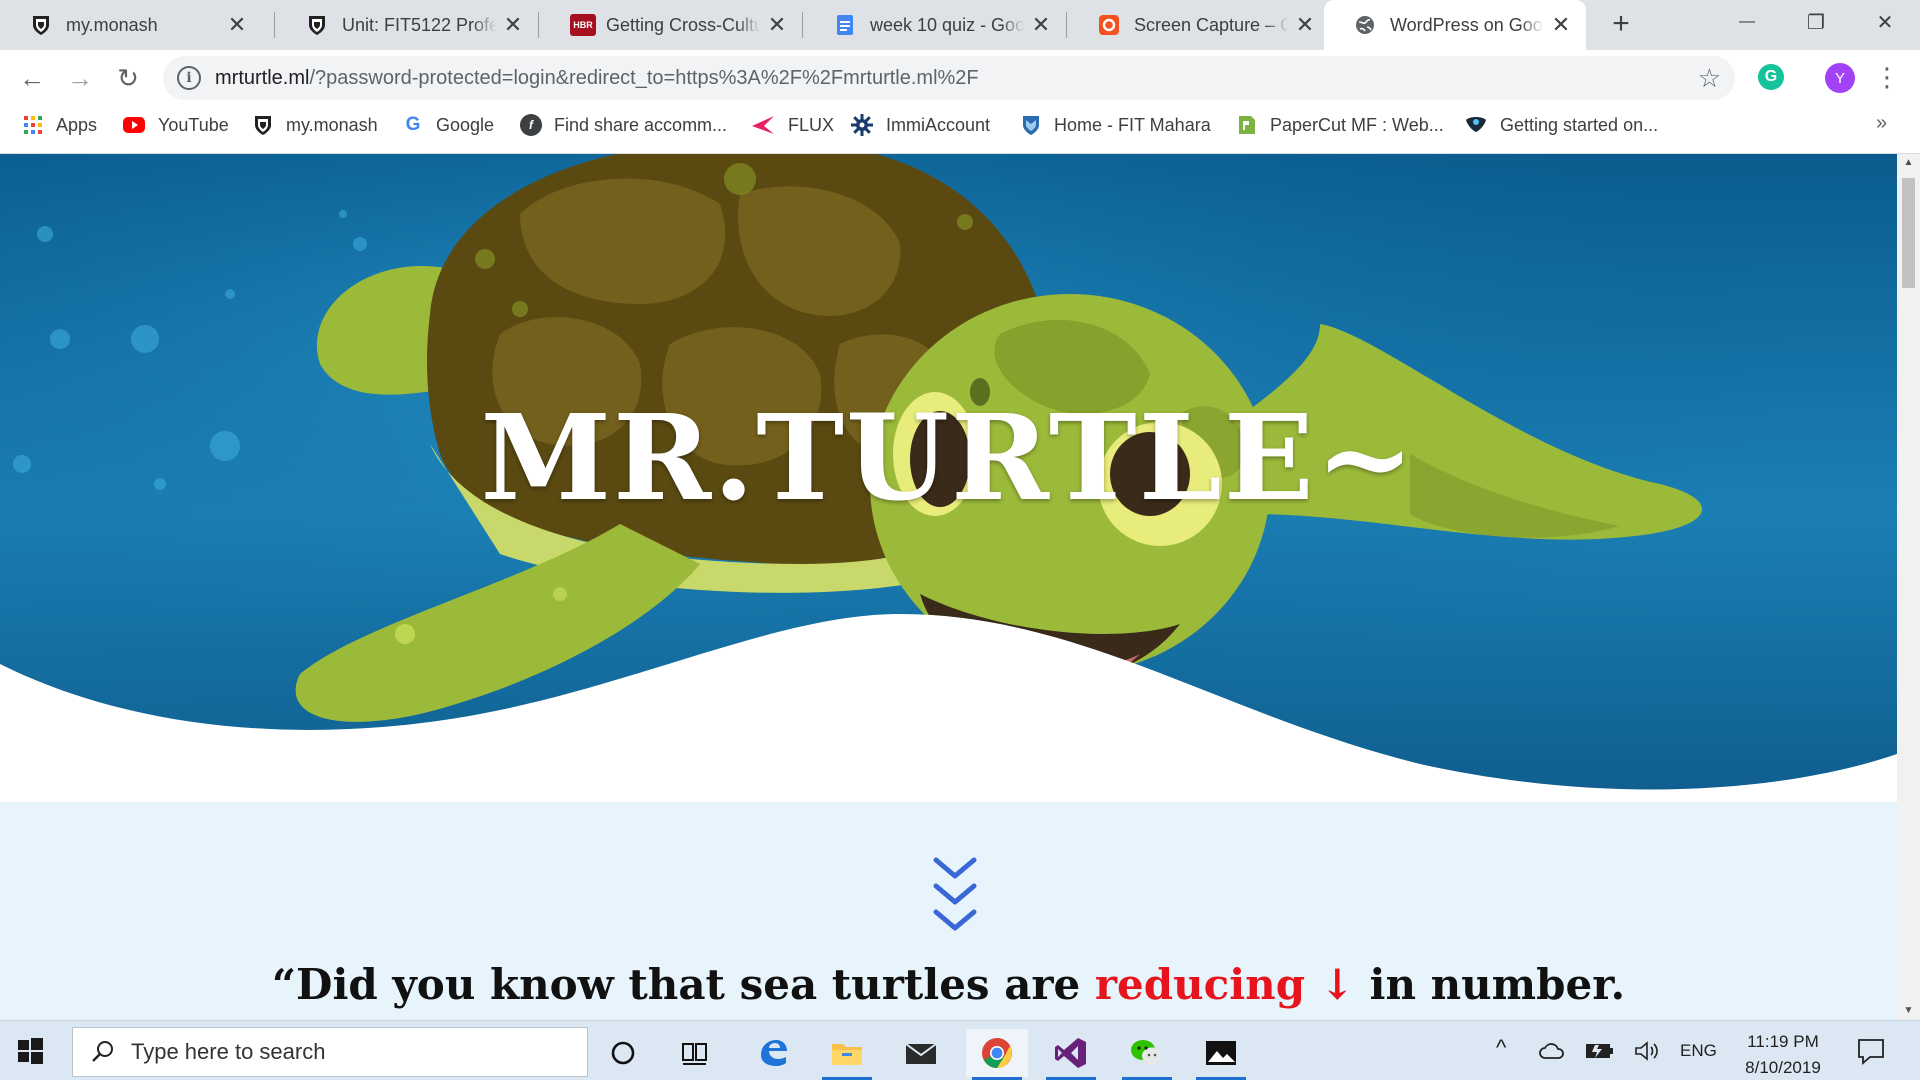  What do you see at coordinates (1783, 1067) in the screenshot?
I see `clock-date: 8/10/2019` at bounding box center [1783, 1067].